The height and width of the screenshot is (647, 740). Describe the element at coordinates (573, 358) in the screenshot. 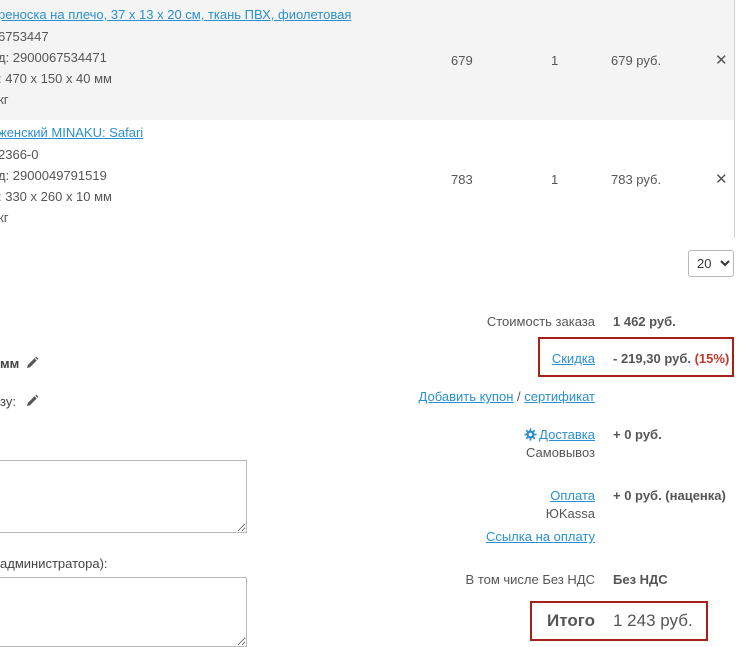

I see `discount-link: Скидка` at that location.